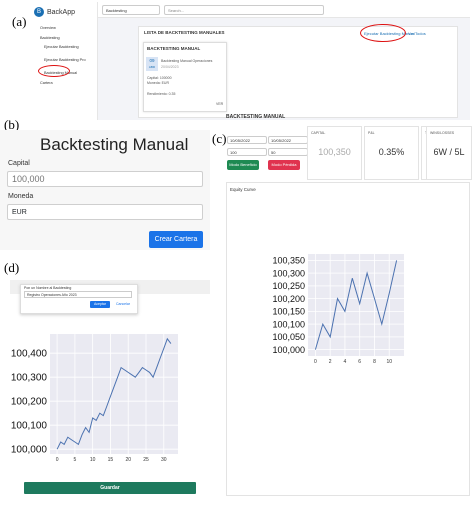 The image size is (474, 506). What do you see at coordinates (318, 133) in the screenshot?
I see `stat-key: CAPITAL` at bounding box center [318, 133].